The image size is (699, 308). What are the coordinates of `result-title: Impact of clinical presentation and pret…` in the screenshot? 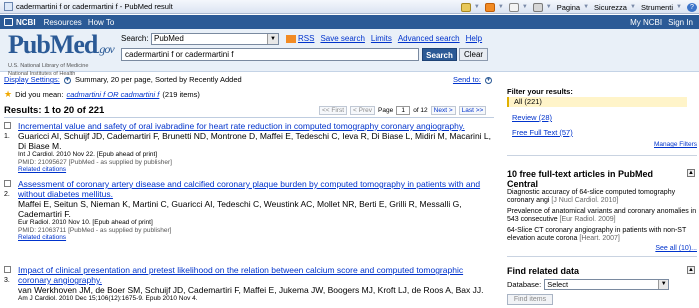 It's located at (256, 275).